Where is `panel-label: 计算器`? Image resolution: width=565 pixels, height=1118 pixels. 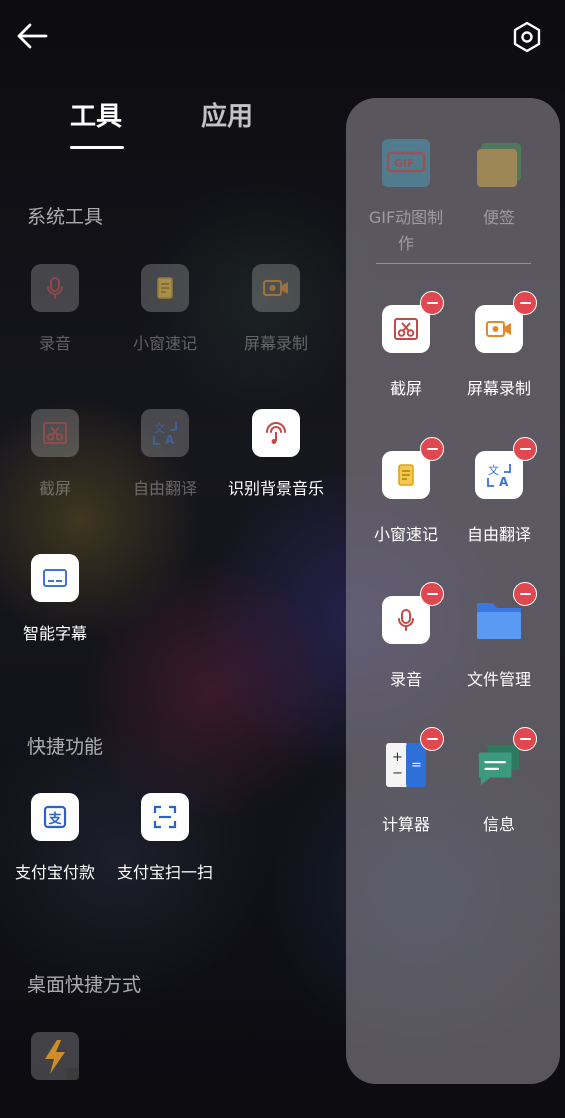
panel-label: 计算器 is located at coordinates (405, 824).